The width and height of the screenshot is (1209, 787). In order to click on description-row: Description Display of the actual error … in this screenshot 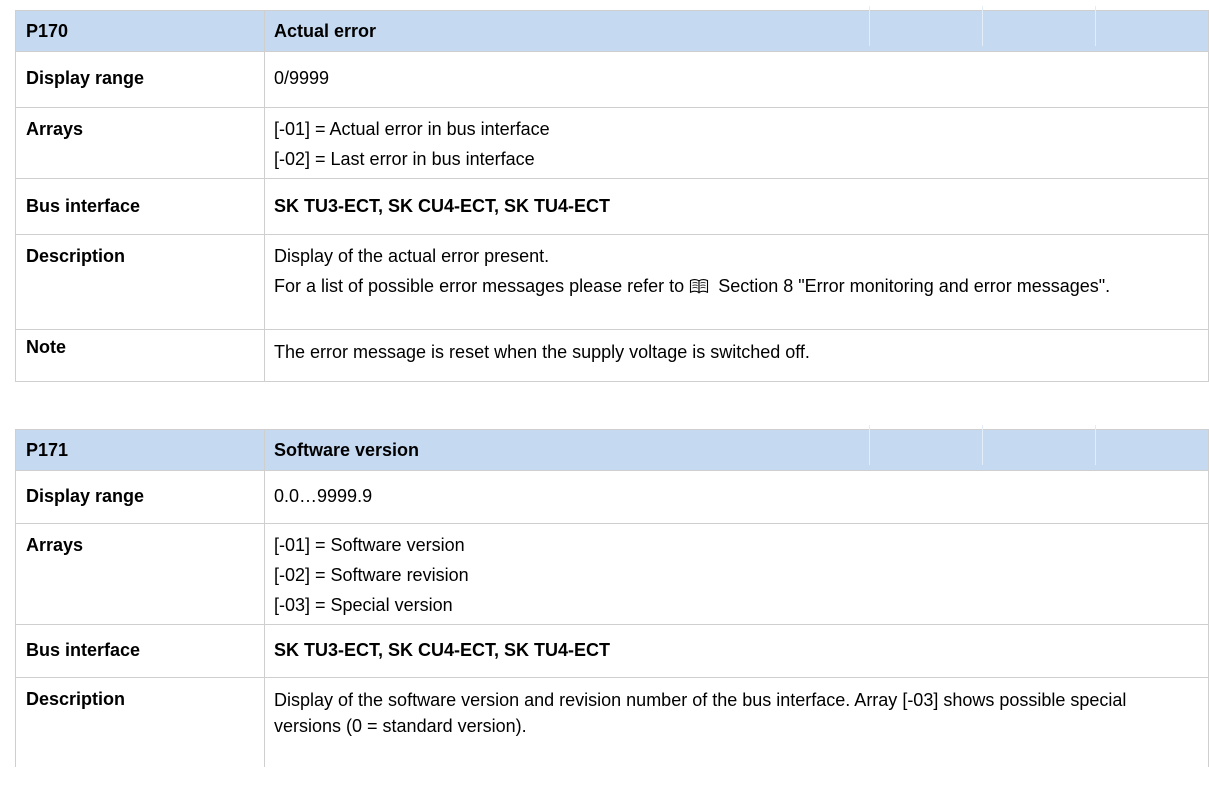, I will do `click(612, 282)`.